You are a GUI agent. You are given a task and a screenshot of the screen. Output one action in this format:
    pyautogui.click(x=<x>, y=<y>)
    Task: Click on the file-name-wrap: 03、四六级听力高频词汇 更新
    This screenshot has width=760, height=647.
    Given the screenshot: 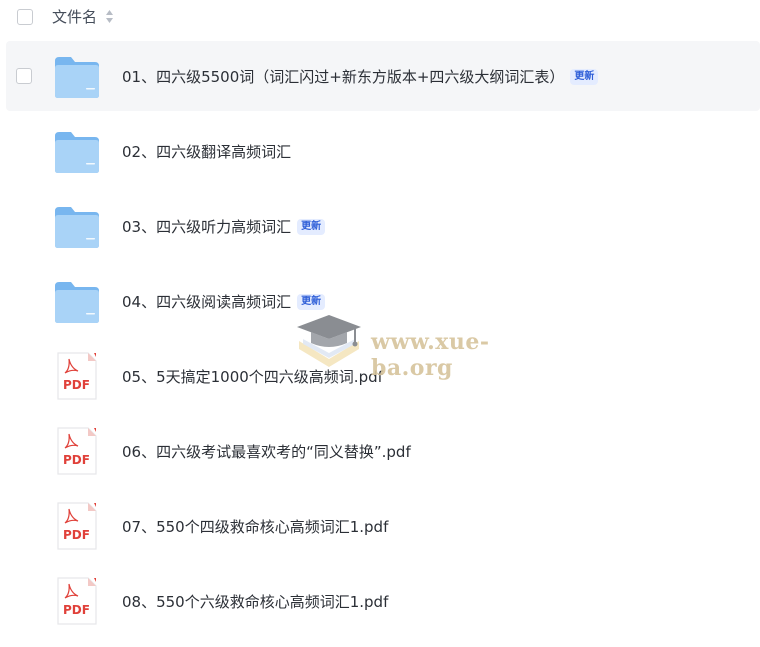 What is the action you would take?
    pyautogui.click(x=224, y=227)
    